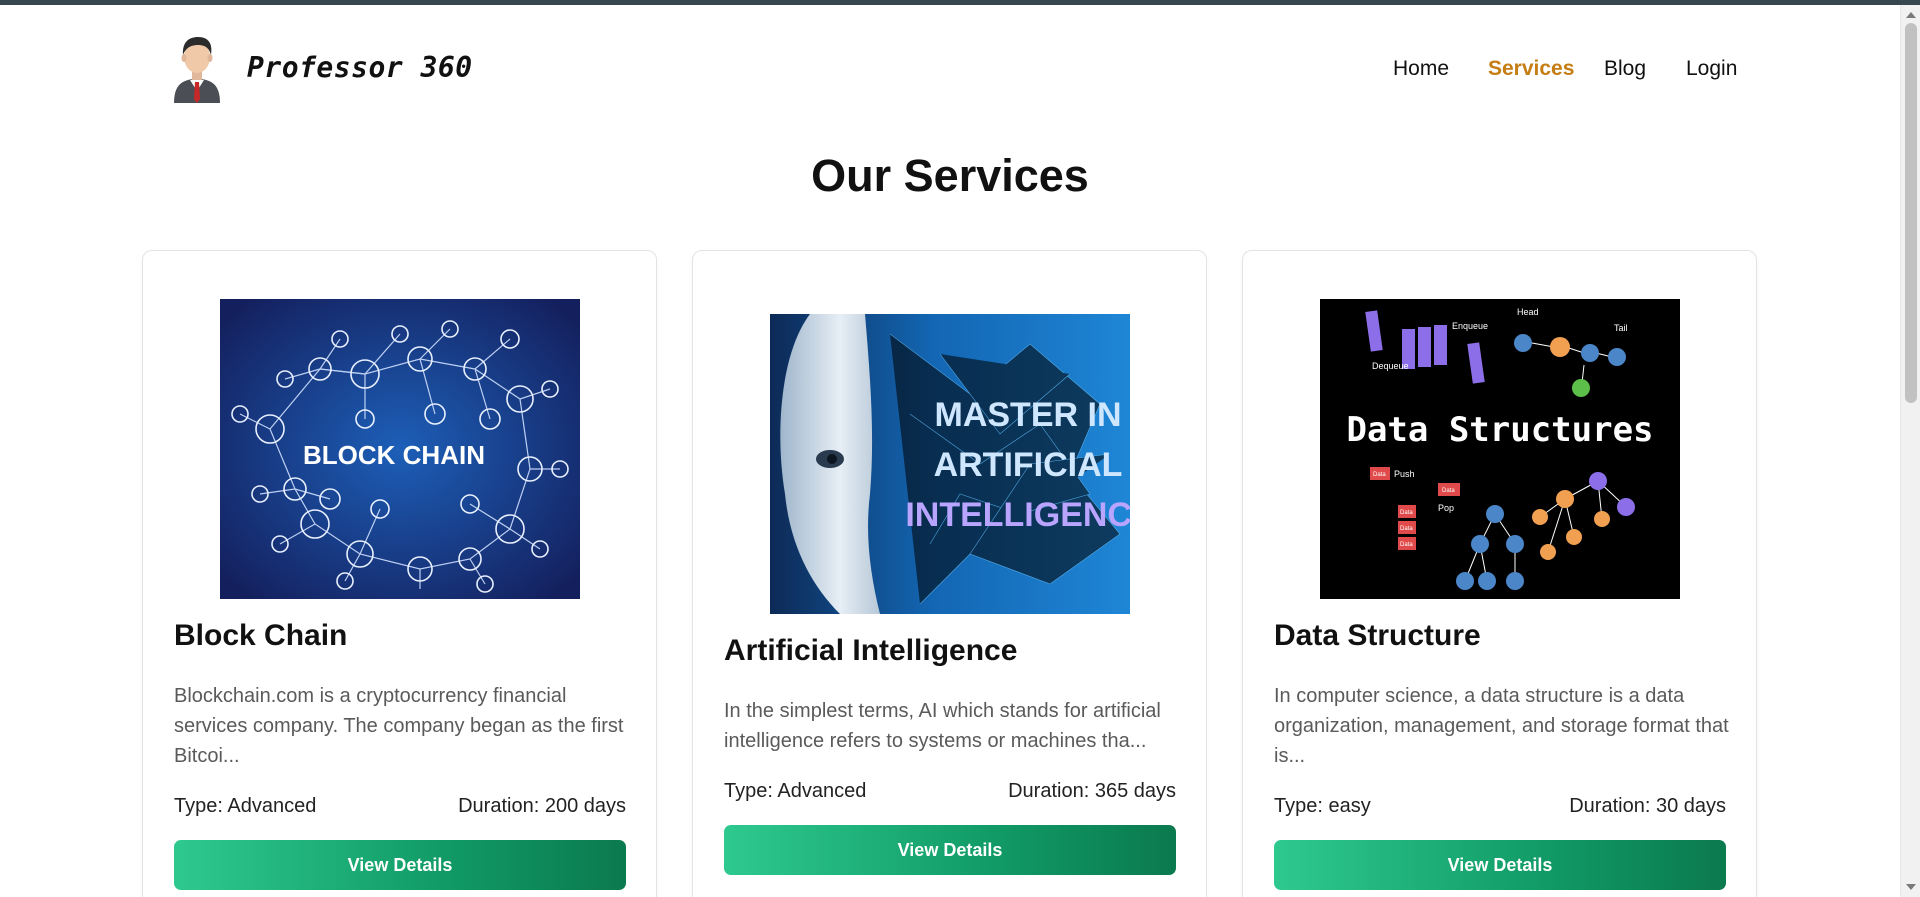 The height and width of the screenshot is (897, 1920). What do you see at coordinates (1625, 69) in the screenshot?
I see `nav-blog: Blog` at bounding box center [1625, 69].